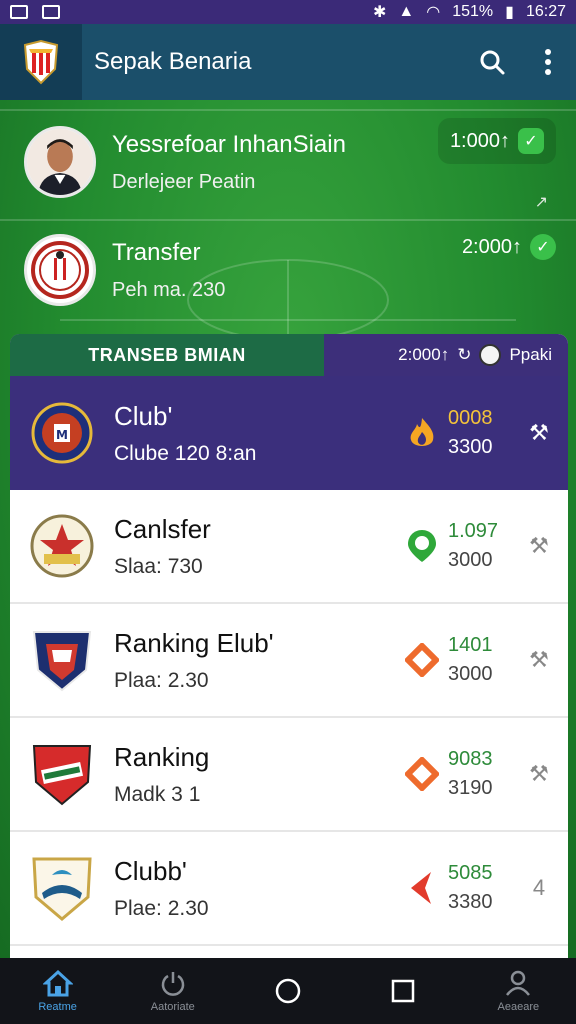 The image size is (576, 1024). I want to click on stat-primary: 1401, so click(470, 645).